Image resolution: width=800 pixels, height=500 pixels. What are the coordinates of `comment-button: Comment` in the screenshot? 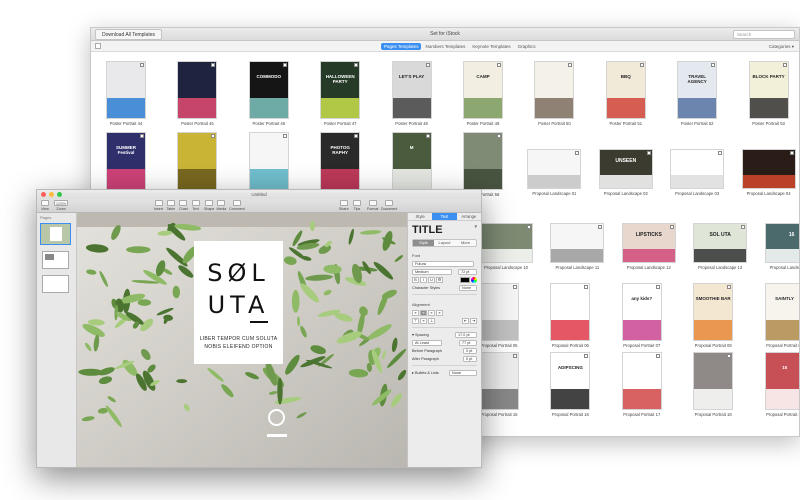 It's located at (237, 205).